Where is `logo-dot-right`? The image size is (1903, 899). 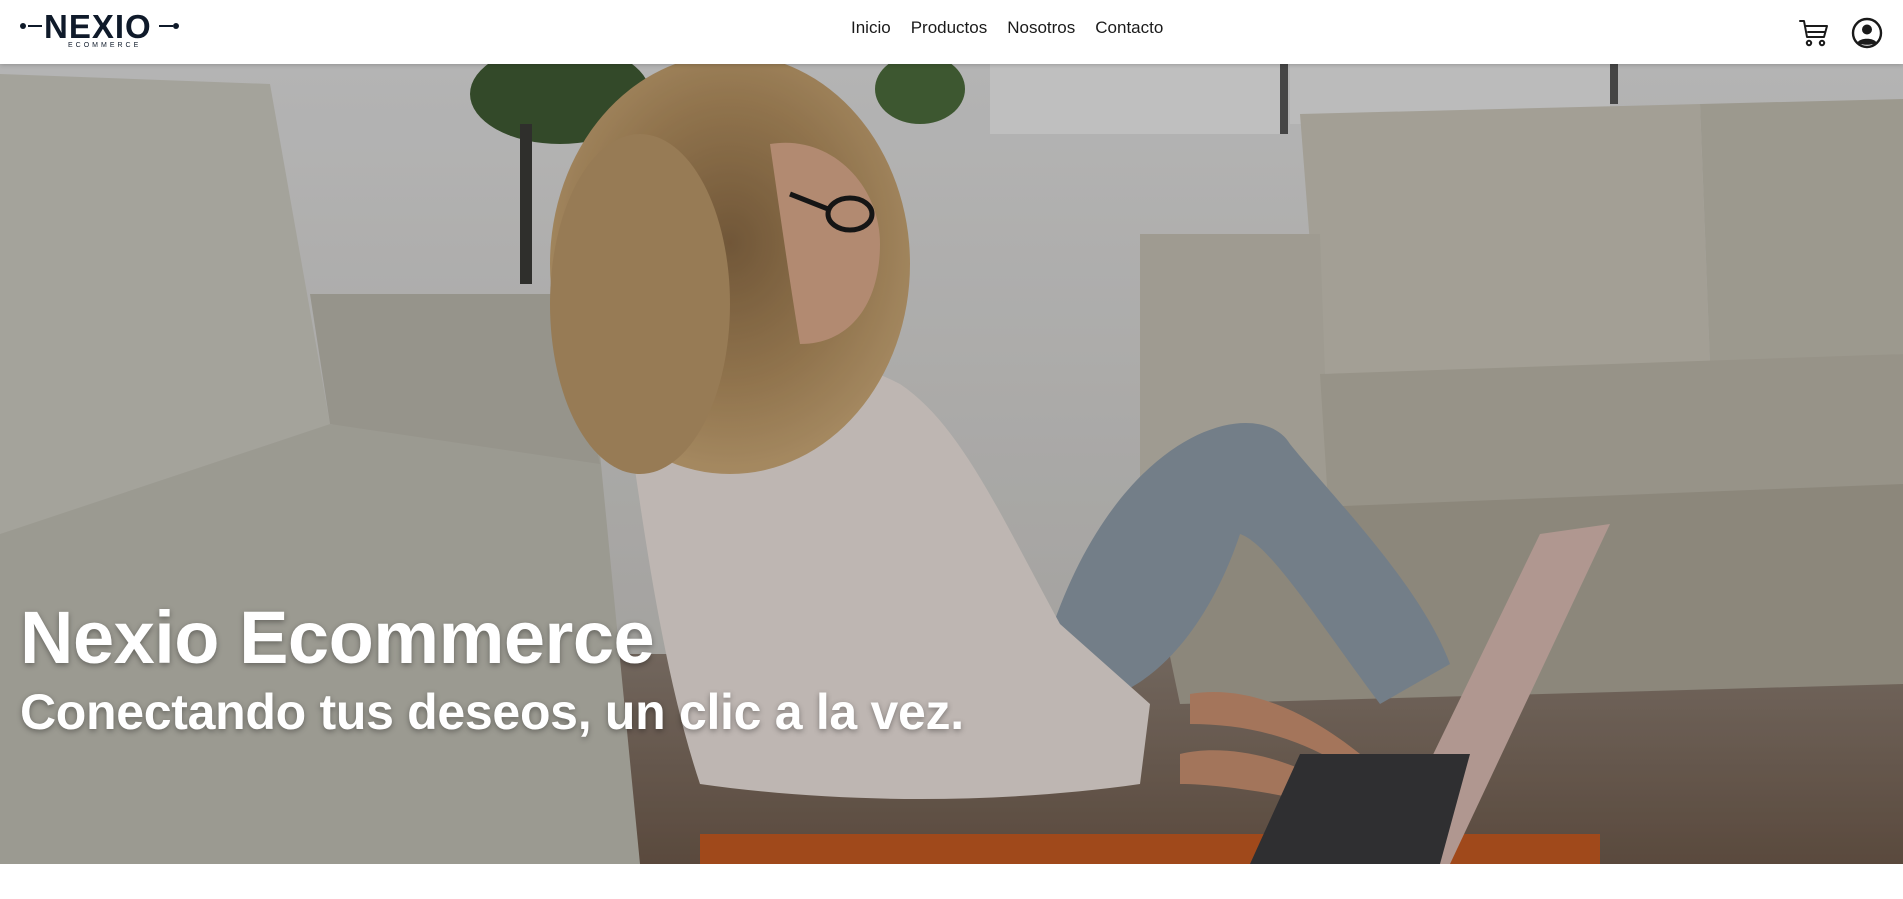
logo-dot-right is located at coordinates (176, 26).